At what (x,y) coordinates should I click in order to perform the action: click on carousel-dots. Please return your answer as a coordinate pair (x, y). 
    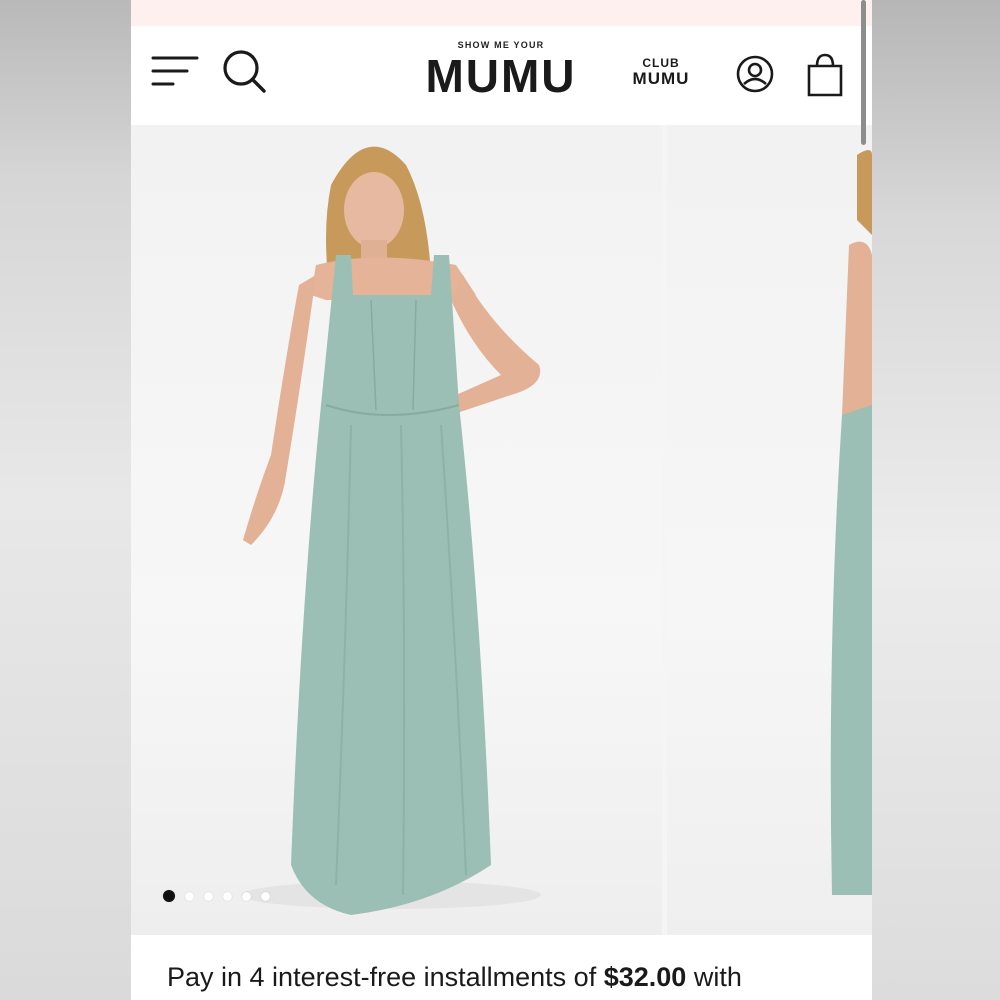
    Looking at the image, I should click on (221, 895).